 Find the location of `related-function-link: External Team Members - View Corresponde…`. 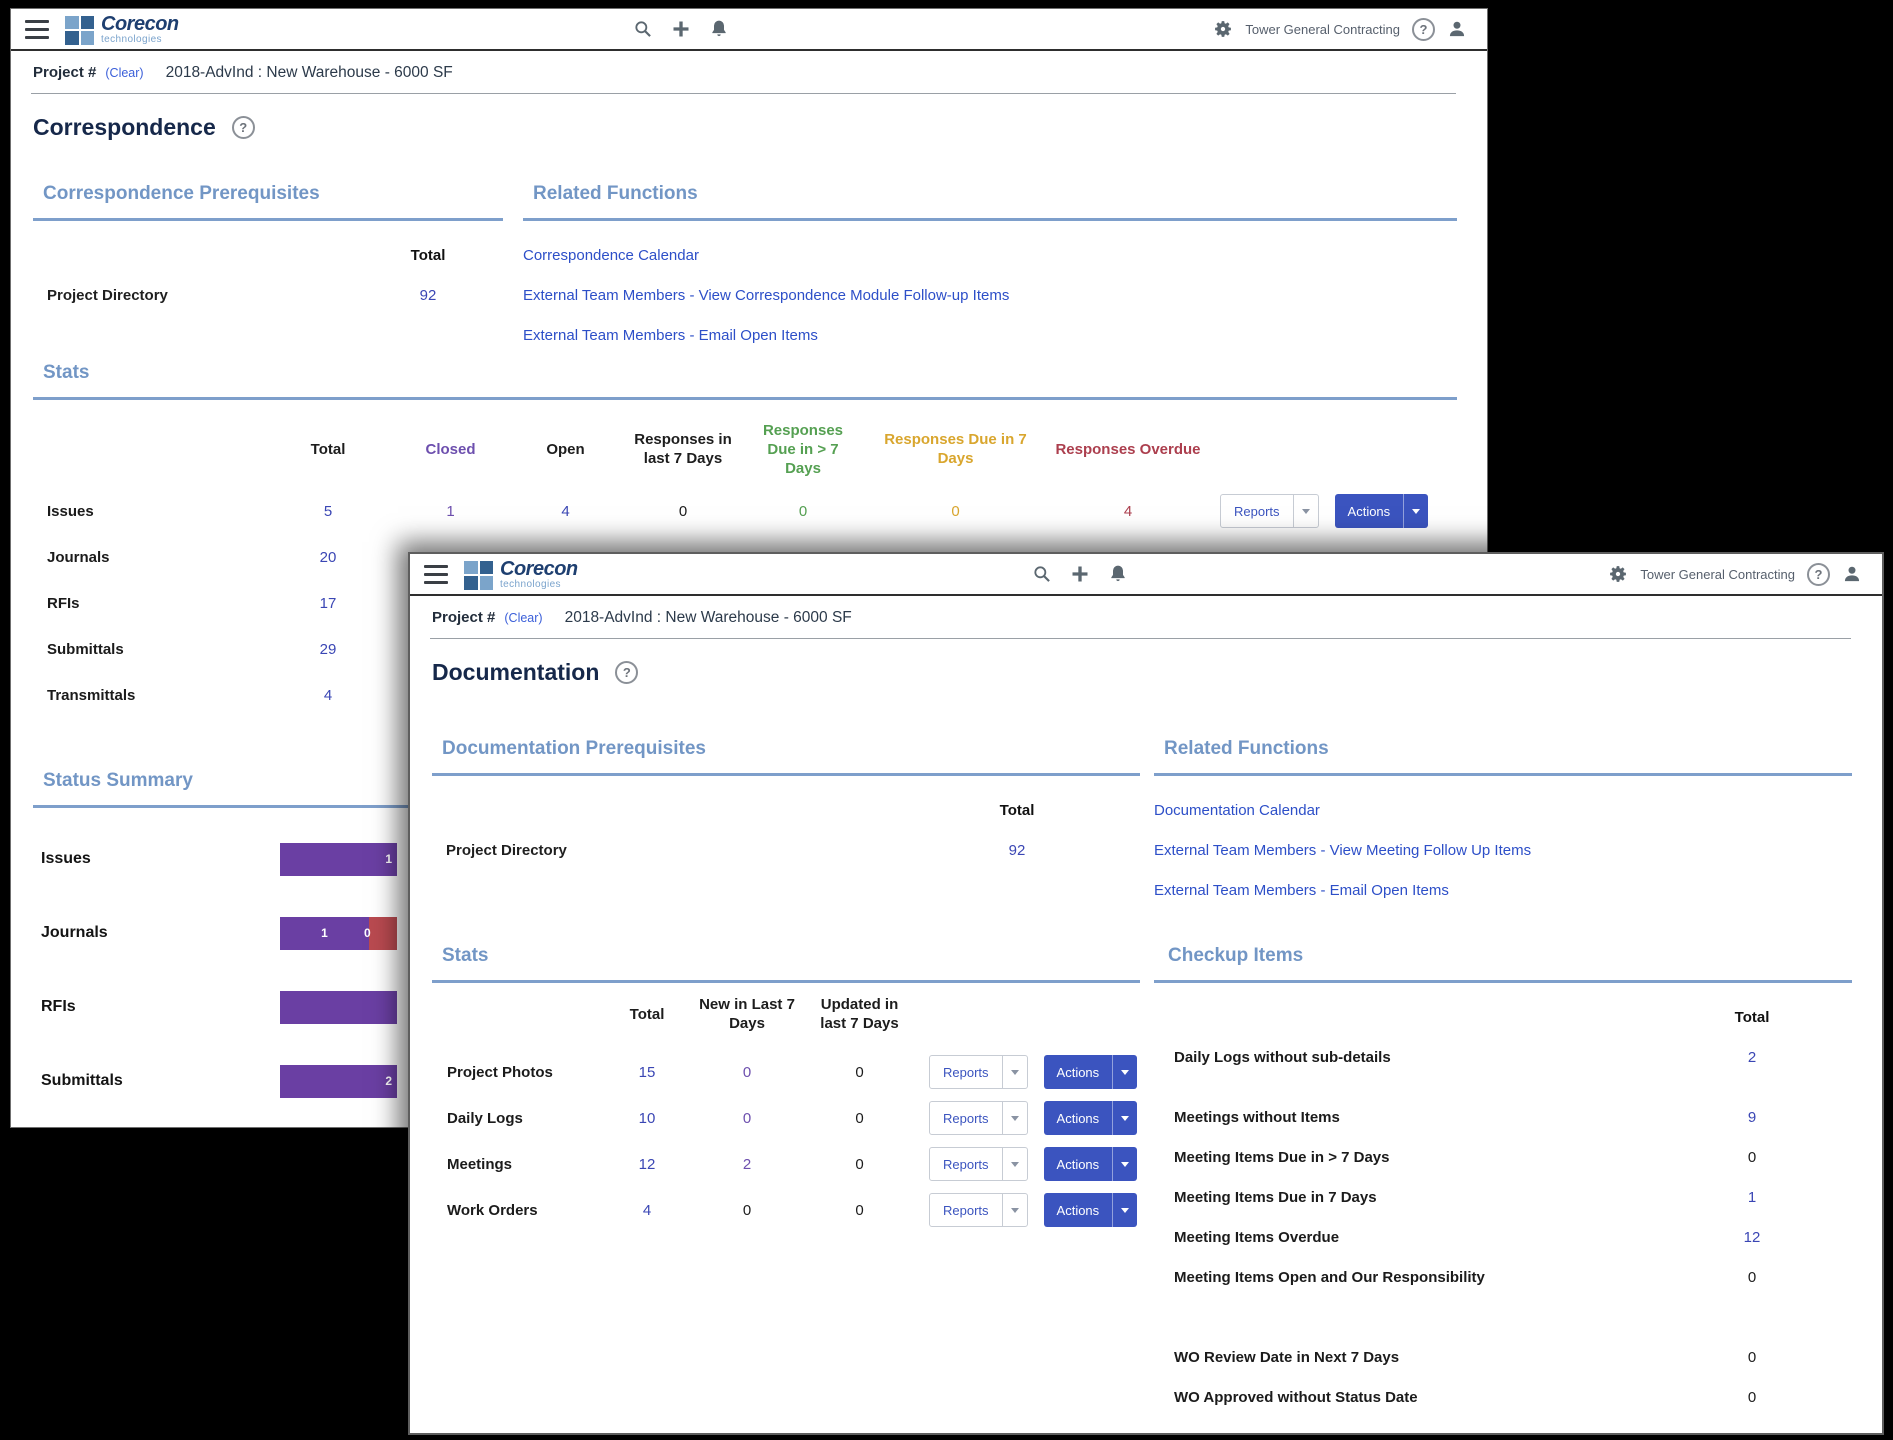

related-function-link: External Team Members - View Corresponde… is located at coordinates (990, 295).